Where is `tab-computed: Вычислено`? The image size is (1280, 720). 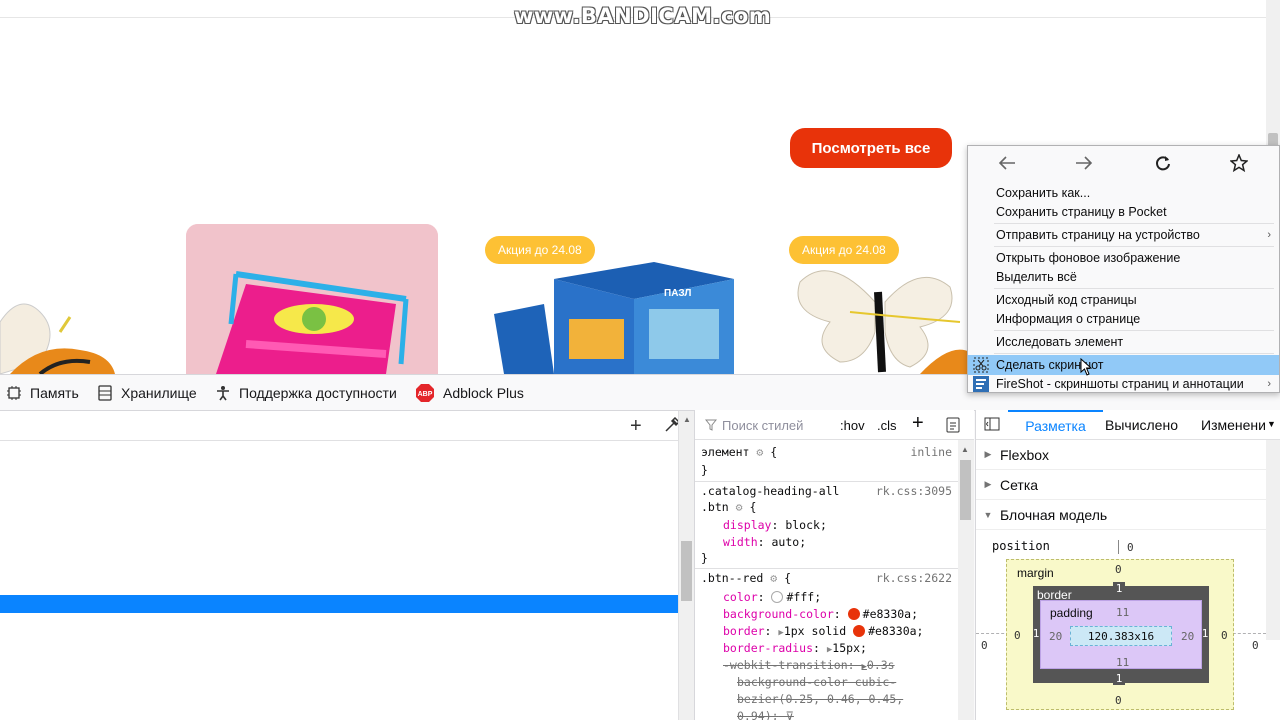
tab-computed: Вычислено is located at coordinates (1141, 425).